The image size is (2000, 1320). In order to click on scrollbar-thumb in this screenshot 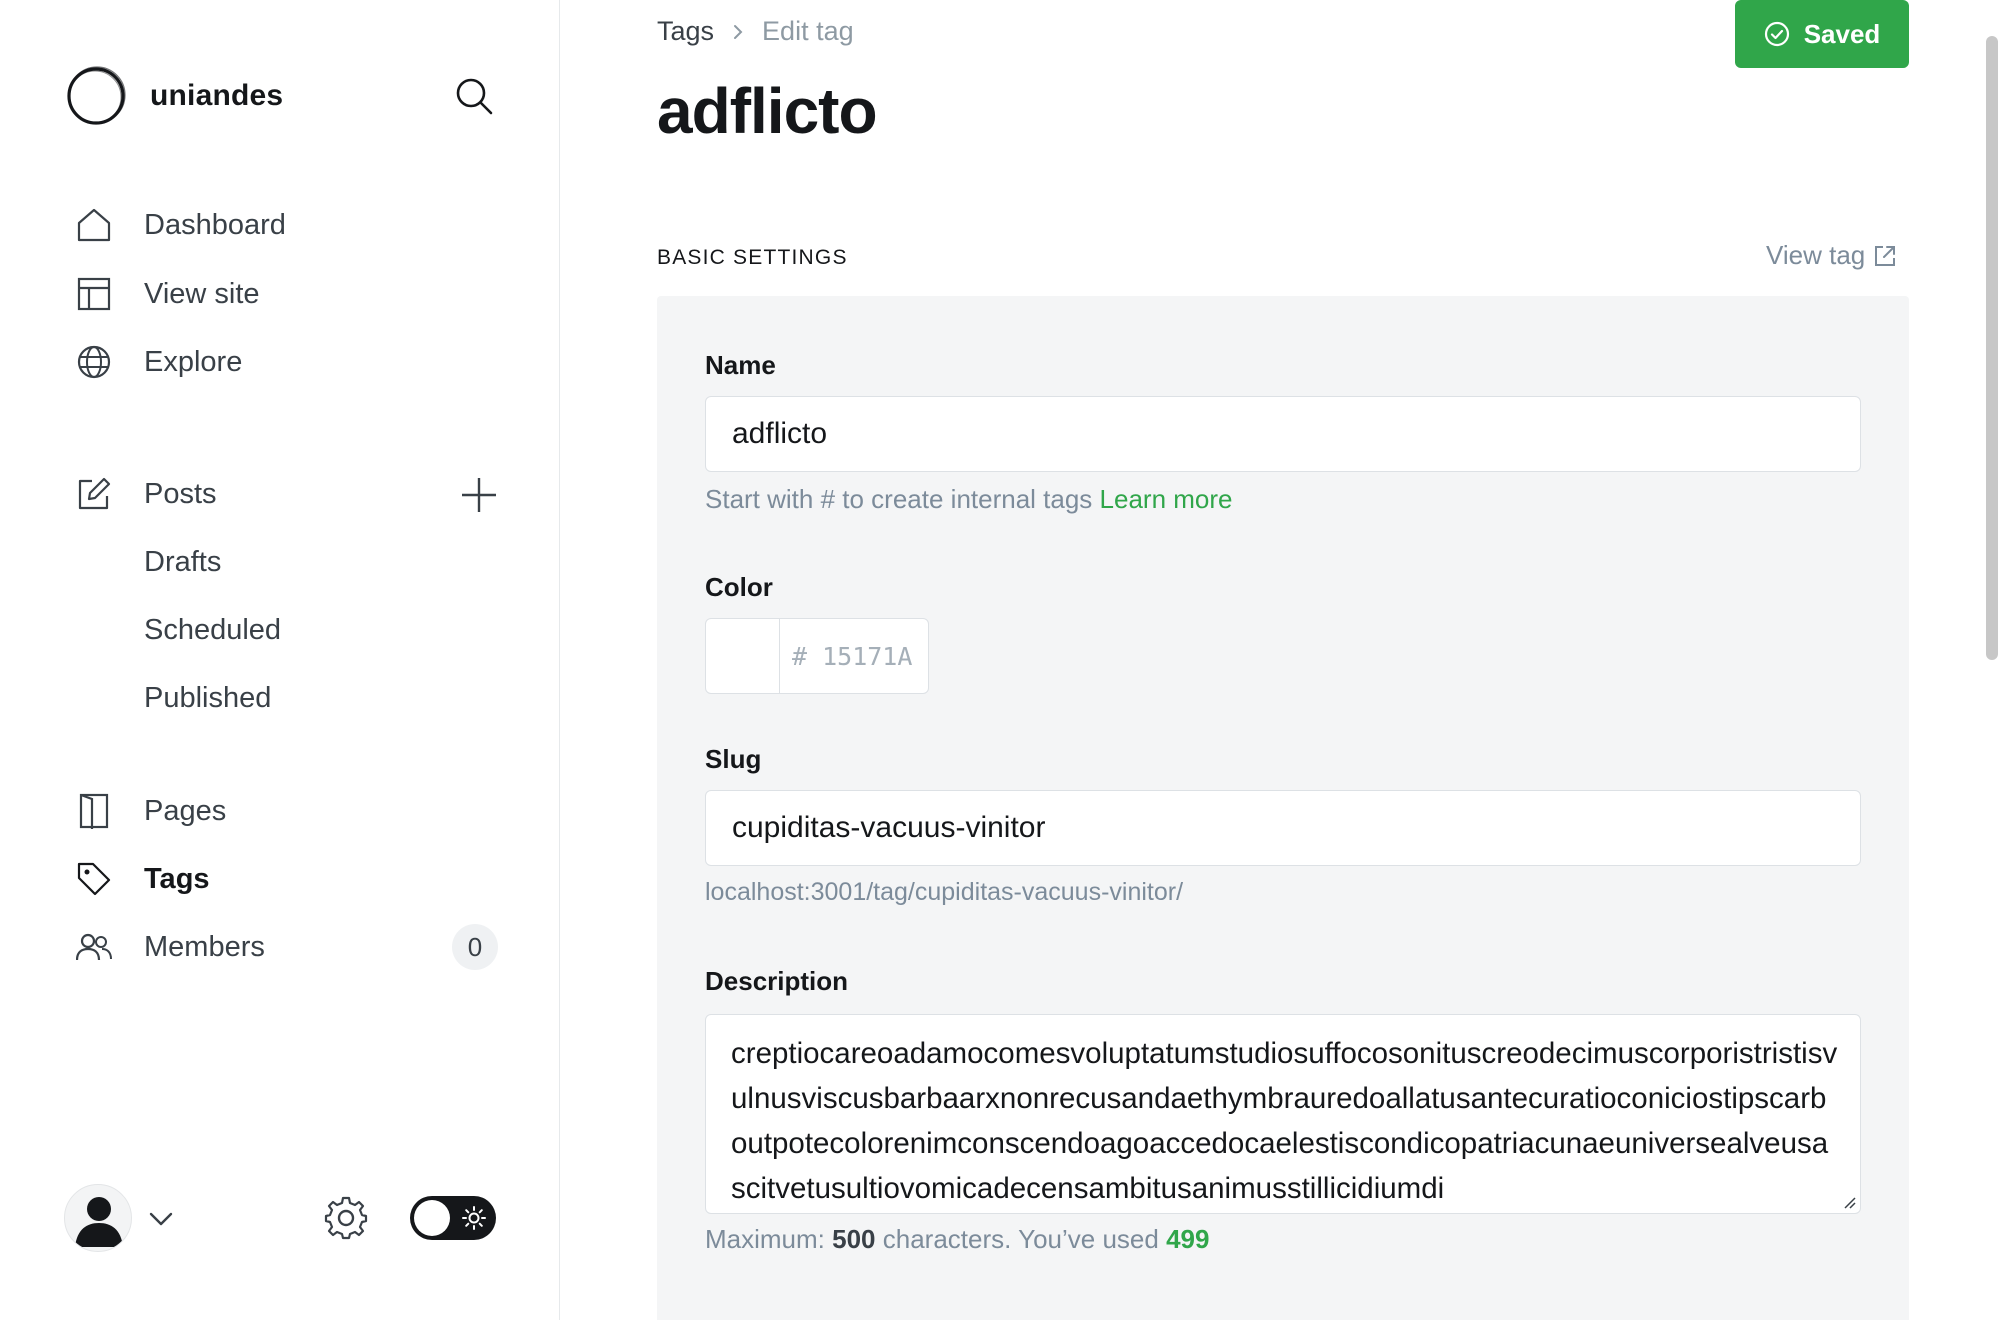, I will do `click(1992, 348)`.